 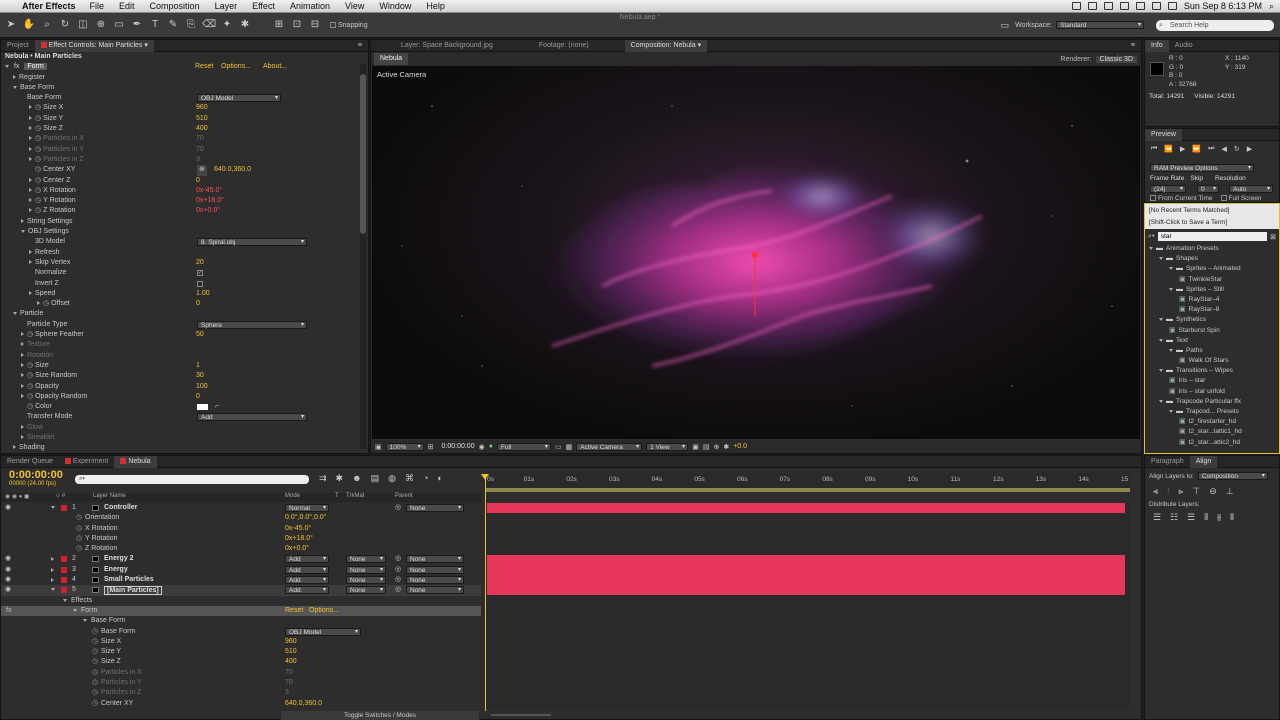 I want to click on ram-preview-icon: ▶, so click(x=1249, y=149).